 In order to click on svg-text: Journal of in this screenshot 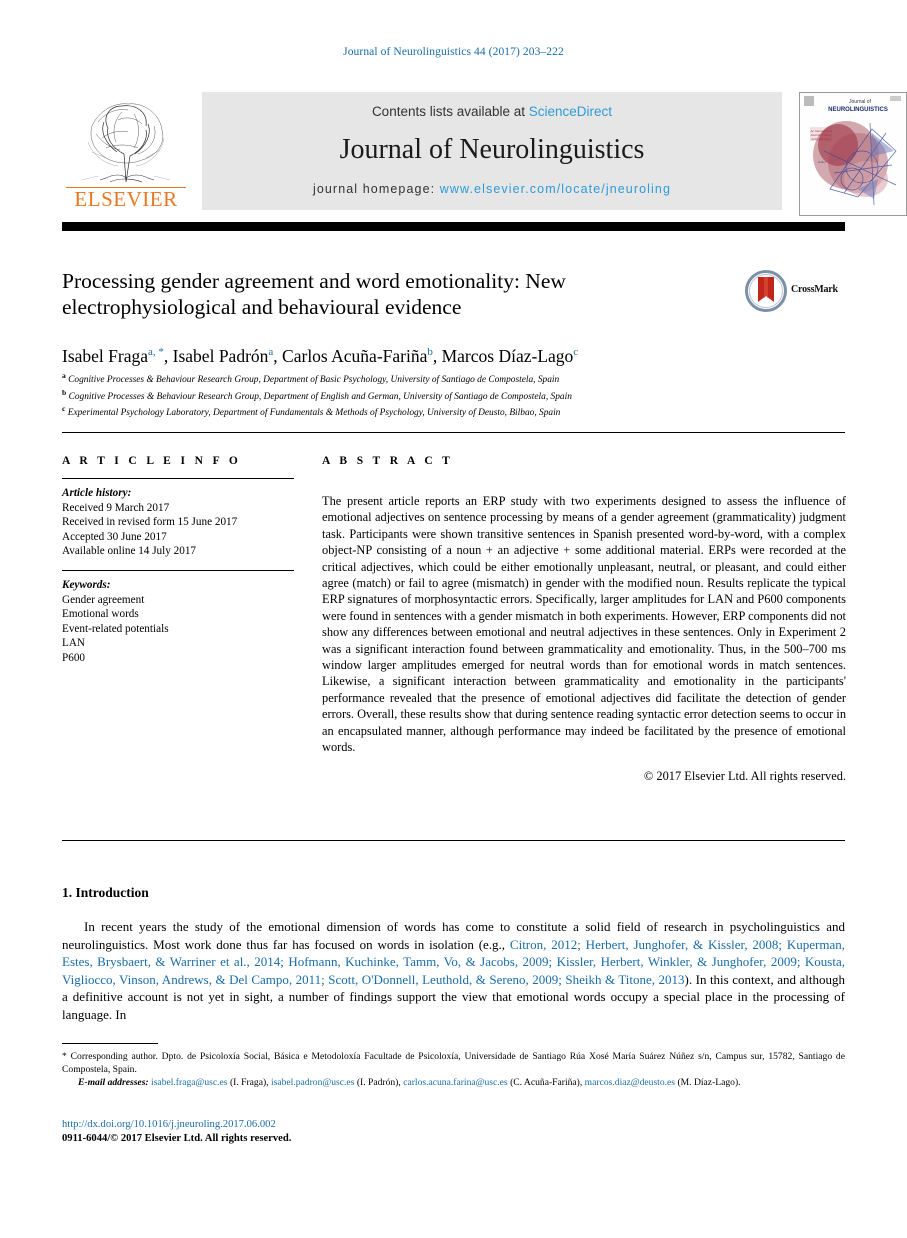, I will do `click(860, 102)`.